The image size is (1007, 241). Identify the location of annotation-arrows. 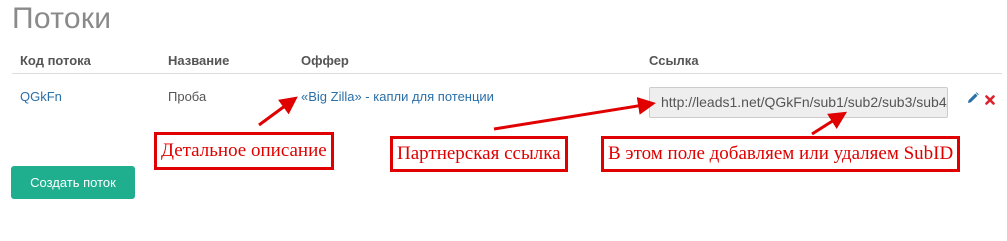
(553, 116).